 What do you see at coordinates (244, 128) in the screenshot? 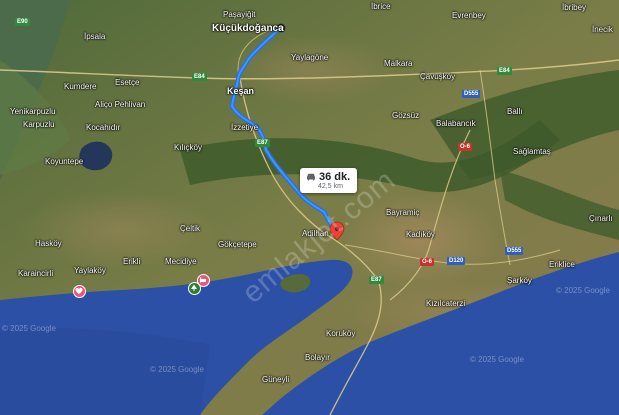
I see `place-label-izzetiye: İzzetiye` at bounding box center [244, 128].